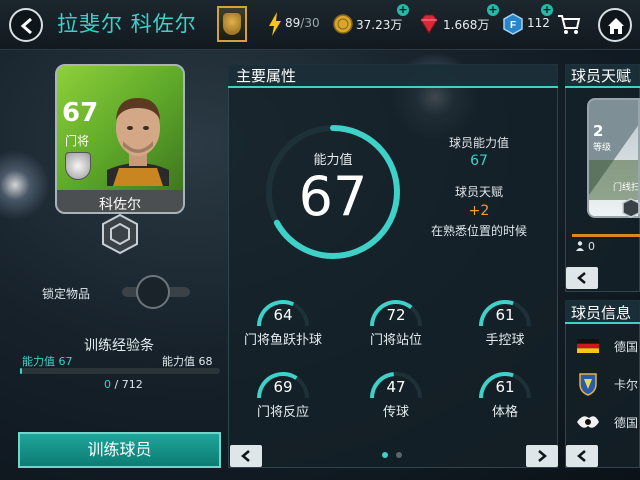 Image resolution: width=640 pixels, height=480 pixels. Describe the element at coordinates (606, 235) in the screenshot. I see `talent-progress-bar` at that location.